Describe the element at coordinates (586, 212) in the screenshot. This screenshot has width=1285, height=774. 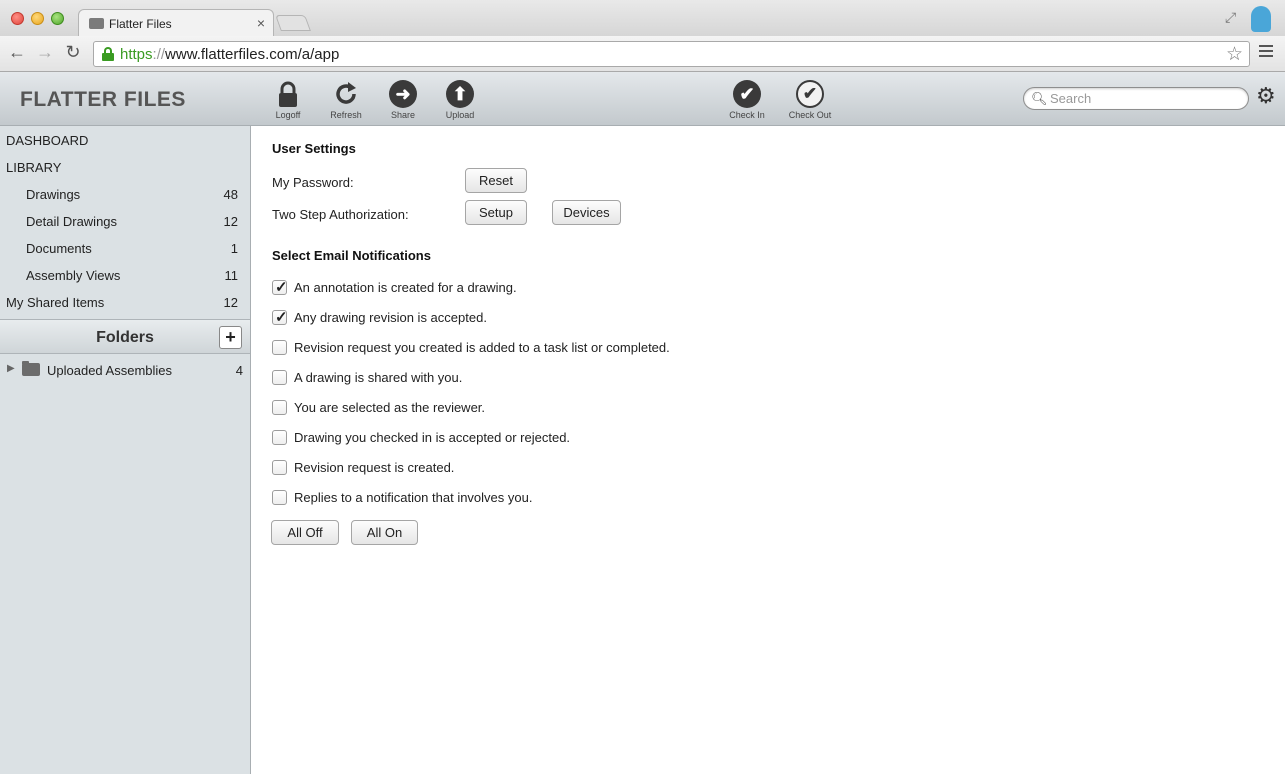
I see `devices-button: Devices` at that location.